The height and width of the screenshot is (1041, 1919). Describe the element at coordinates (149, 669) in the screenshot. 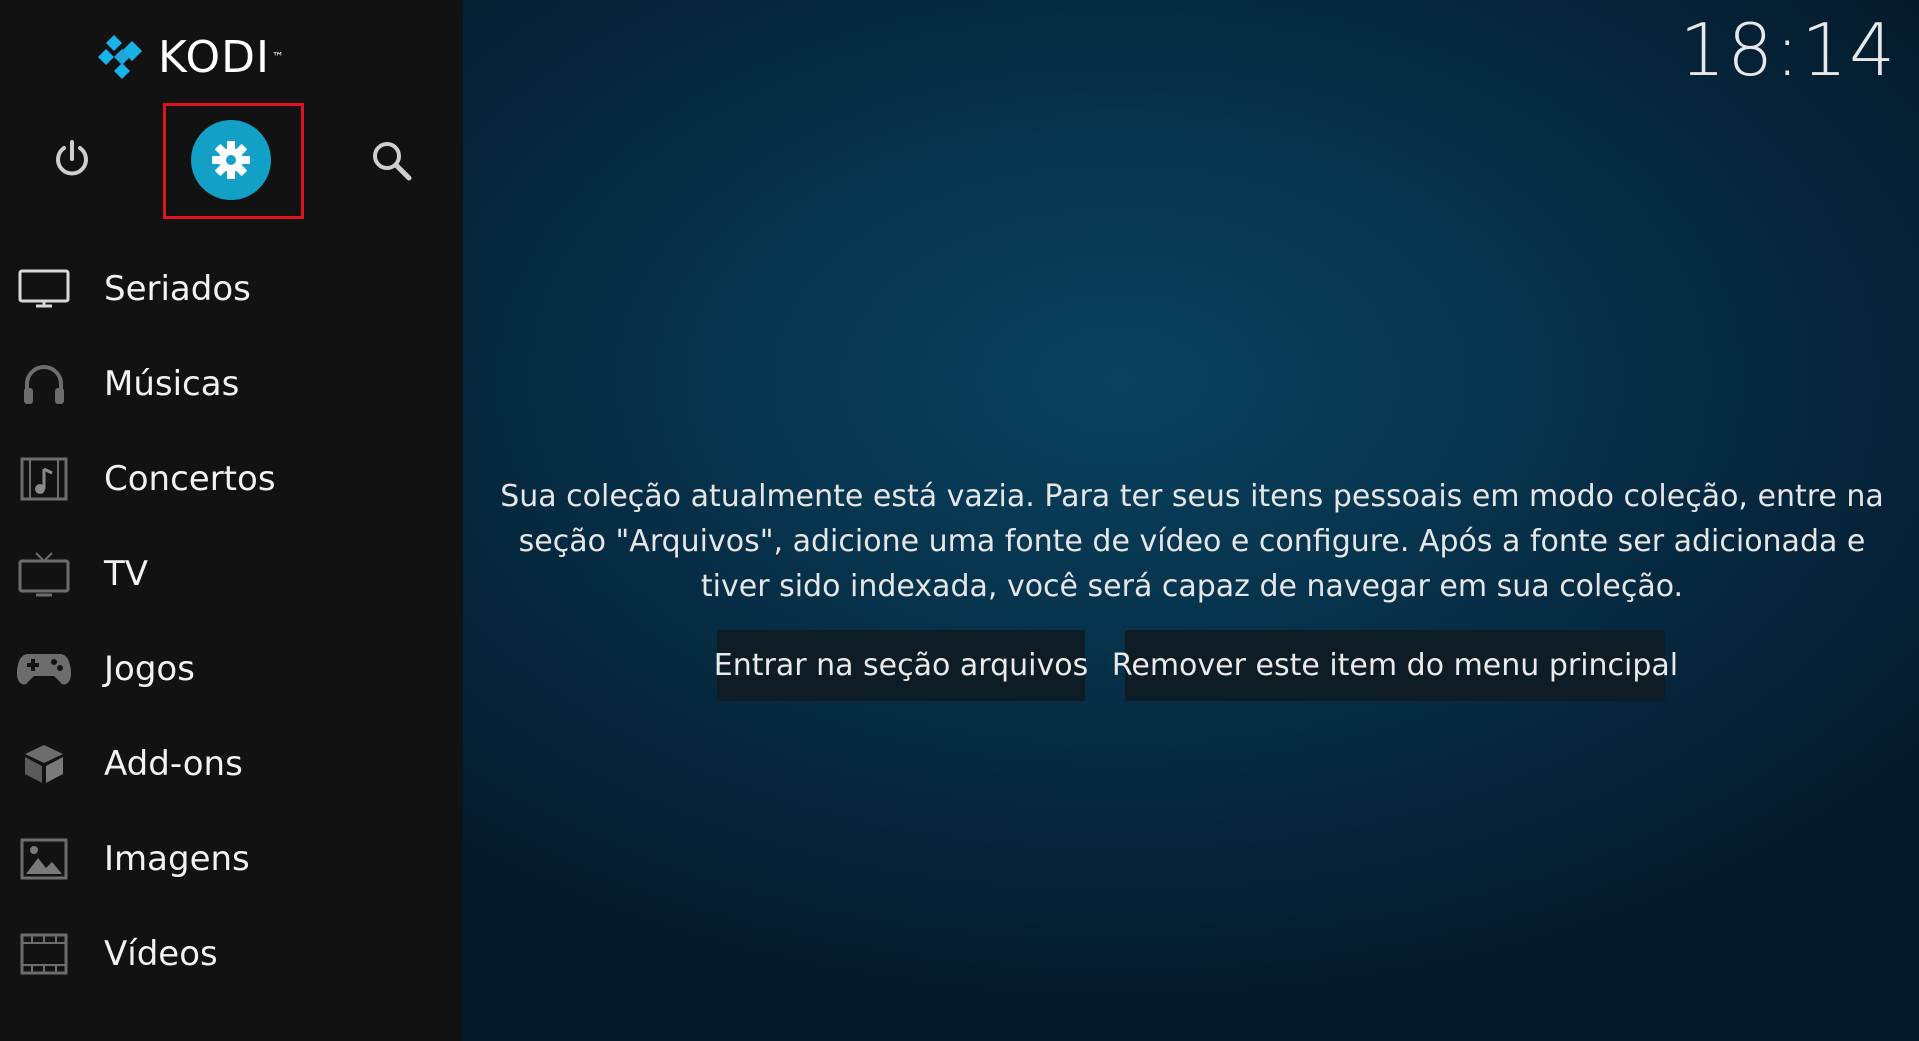

I see `sidebar-item-label: Jogos` at that location.